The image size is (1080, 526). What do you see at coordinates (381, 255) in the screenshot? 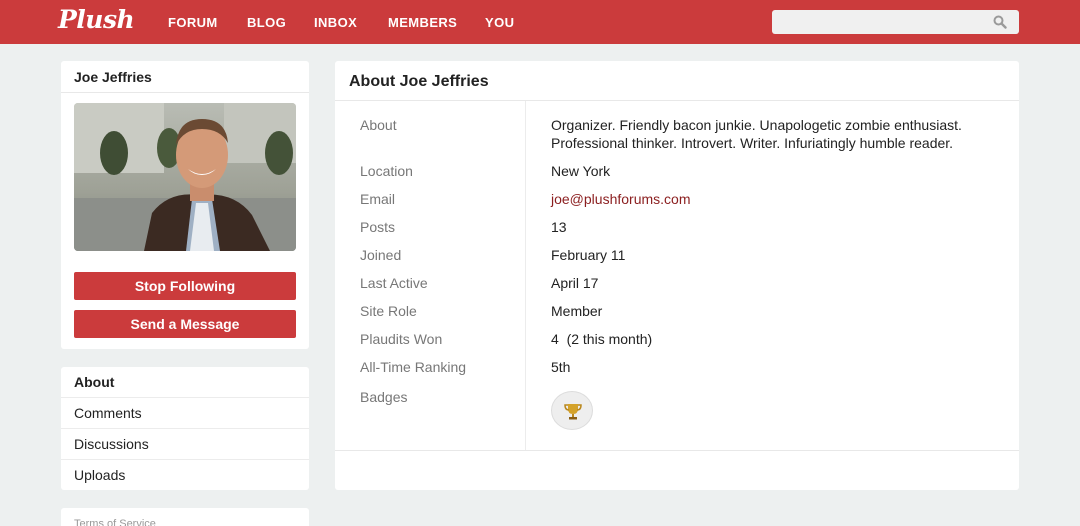
I see `joined-label: Joined` at bounding box center [381, 255].